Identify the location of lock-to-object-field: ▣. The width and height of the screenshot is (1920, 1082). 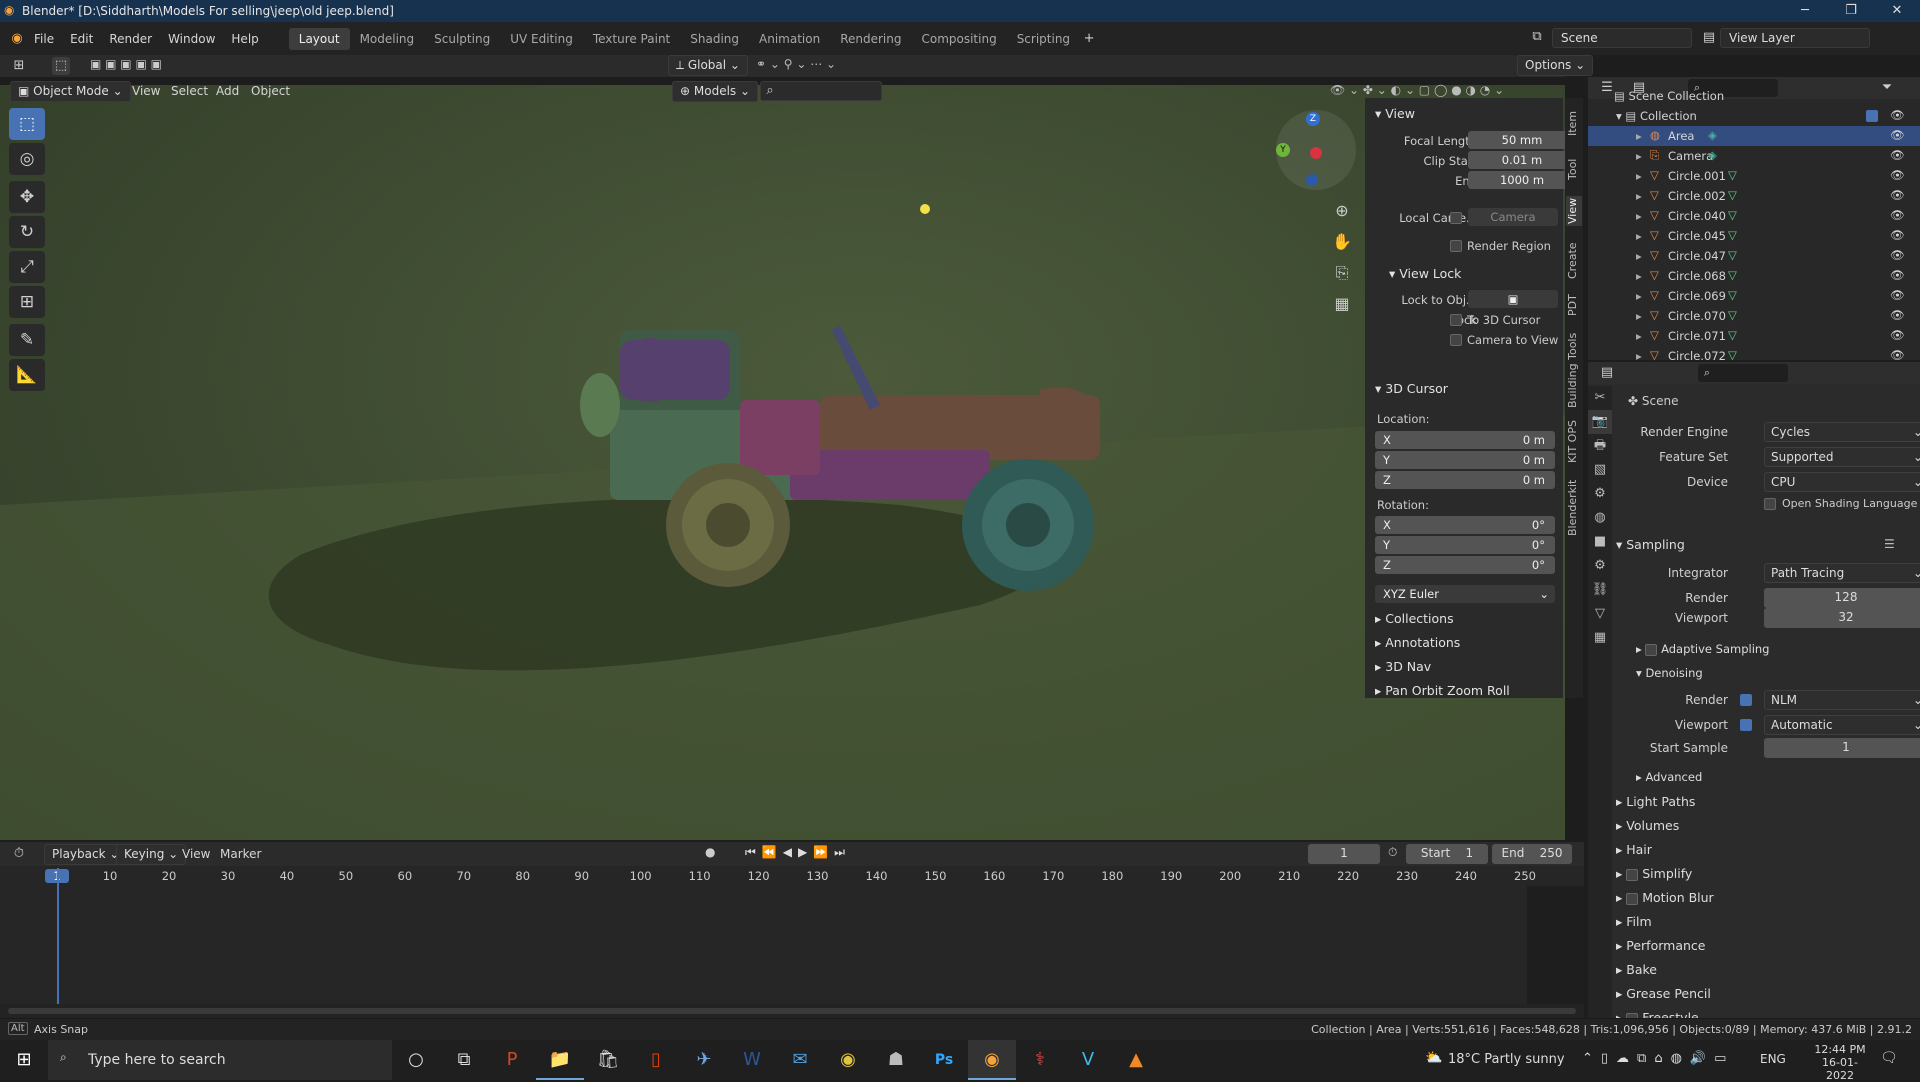
(1513, 299).